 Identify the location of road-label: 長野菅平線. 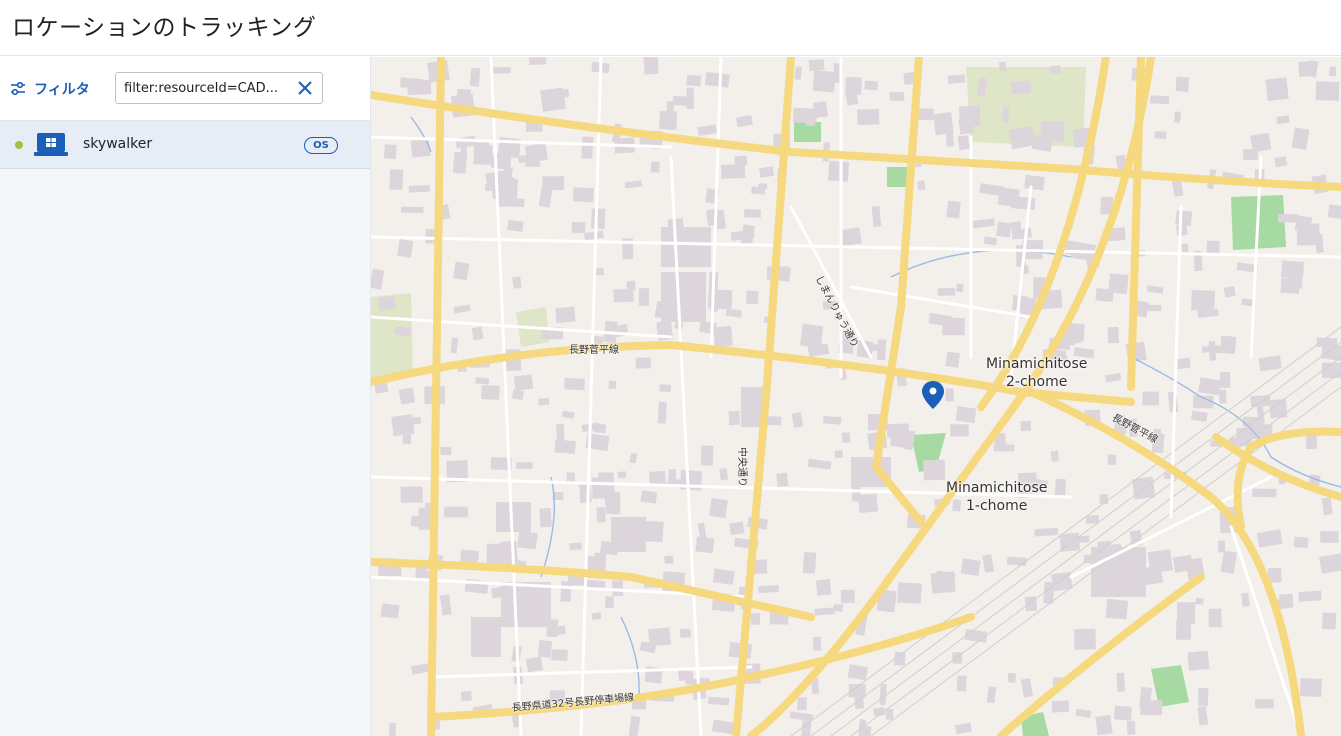
(594, 350).